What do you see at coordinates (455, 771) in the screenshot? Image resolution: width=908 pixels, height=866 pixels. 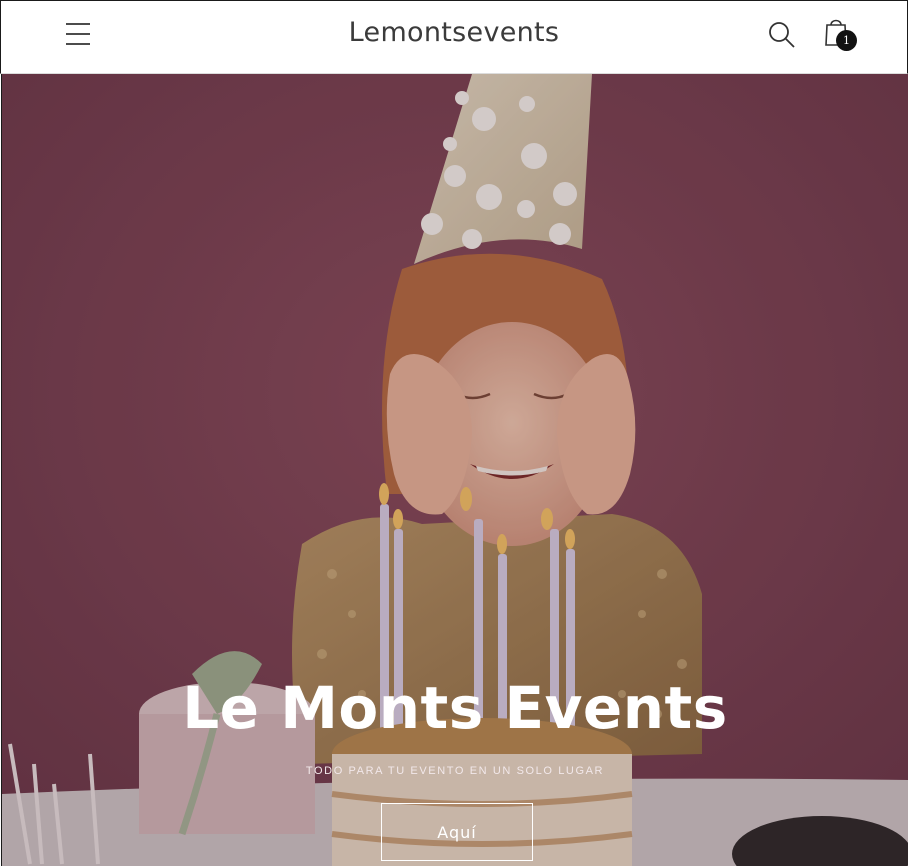 I see `hero-subtitle: TODO PARA TU EVENTO EN UN SOLO LUGAR` at bounding box center [455, 771].